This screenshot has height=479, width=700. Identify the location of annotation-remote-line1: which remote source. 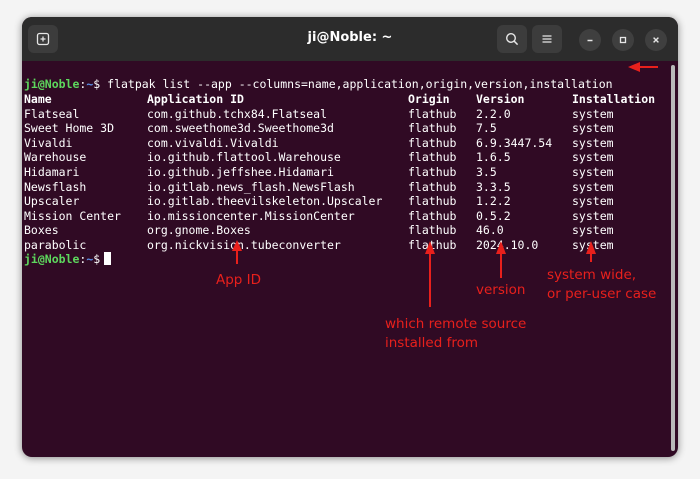
(456, 324).